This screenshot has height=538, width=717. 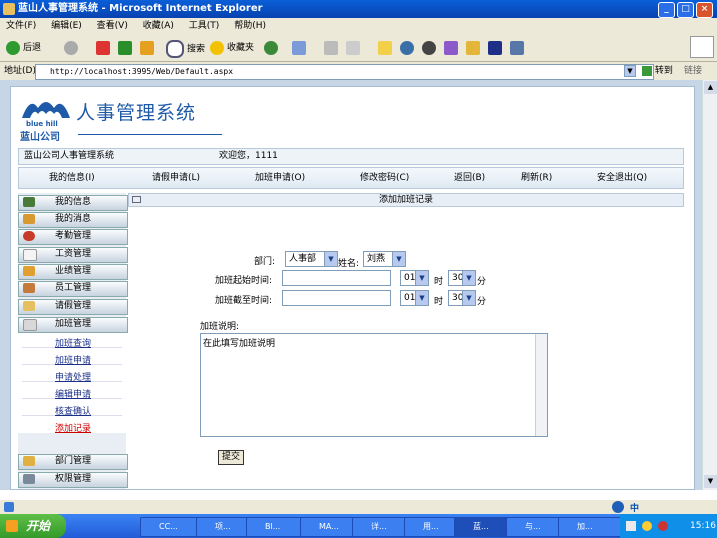 I want to click on textarea-scrollbar, so click(x=541, y=385).